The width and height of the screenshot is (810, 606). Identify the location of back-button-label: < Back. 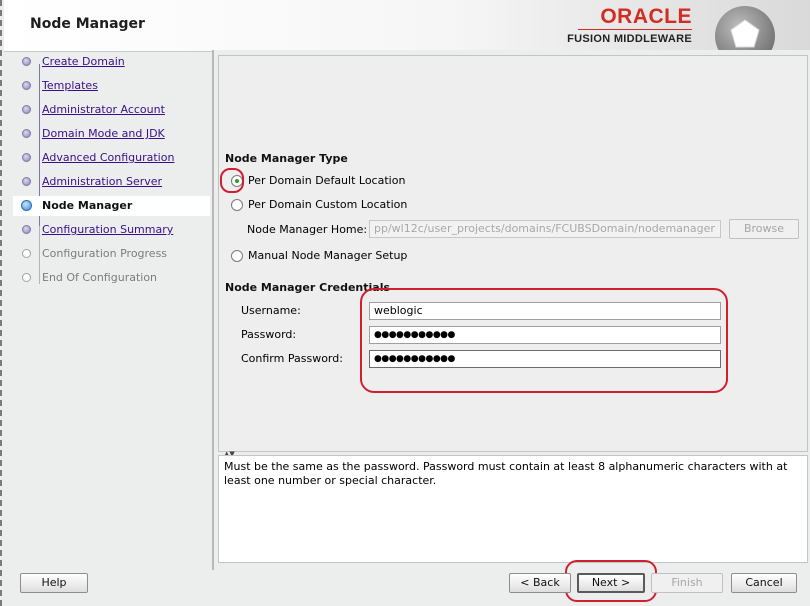
(540, 582).